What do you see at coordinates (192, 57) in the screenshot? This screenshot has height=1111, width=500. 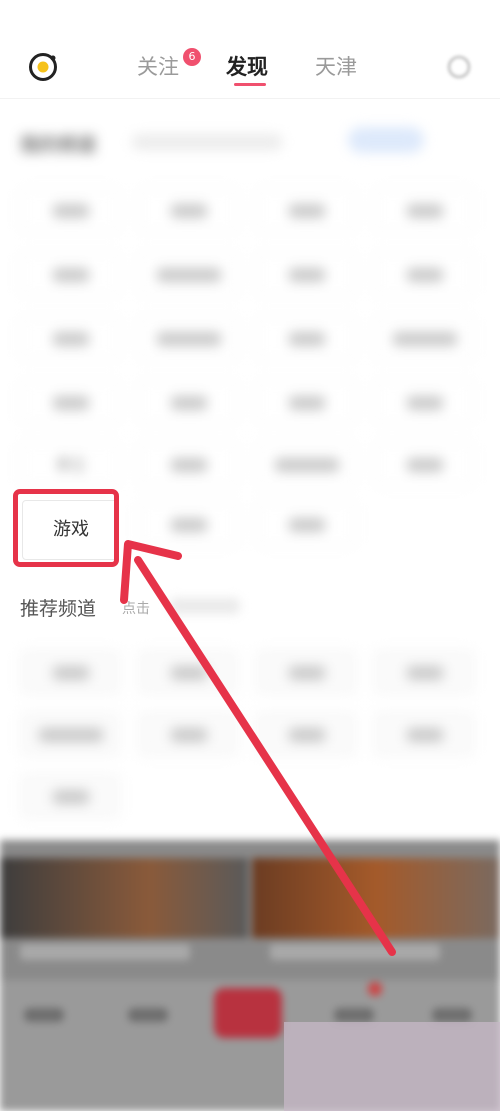 I see `follow-count-badge: 6` at bounding box center [192, 57].